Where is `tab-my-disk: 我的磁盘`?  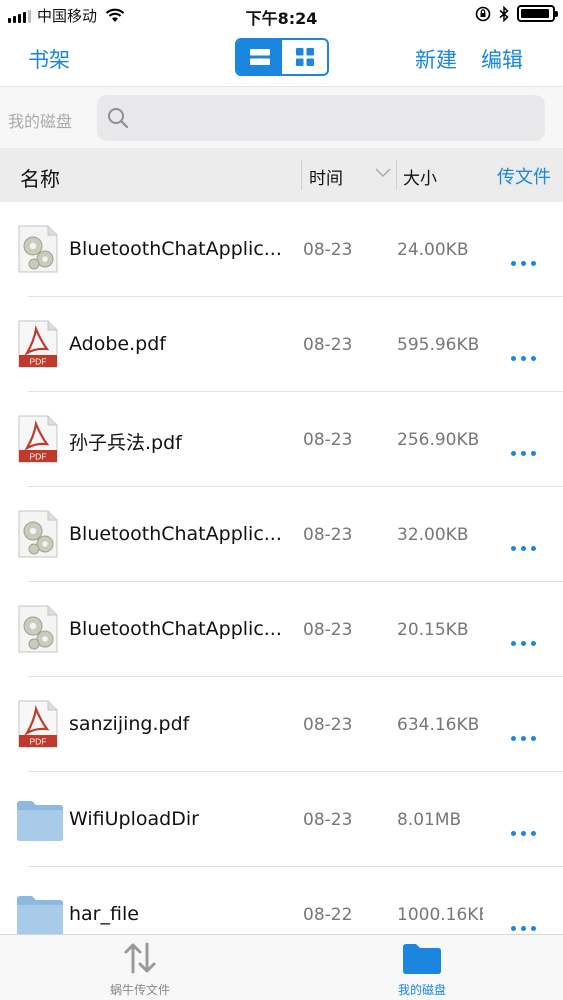 tab-my-disk: 我的磁盘 is located at coordinates (422, 969).